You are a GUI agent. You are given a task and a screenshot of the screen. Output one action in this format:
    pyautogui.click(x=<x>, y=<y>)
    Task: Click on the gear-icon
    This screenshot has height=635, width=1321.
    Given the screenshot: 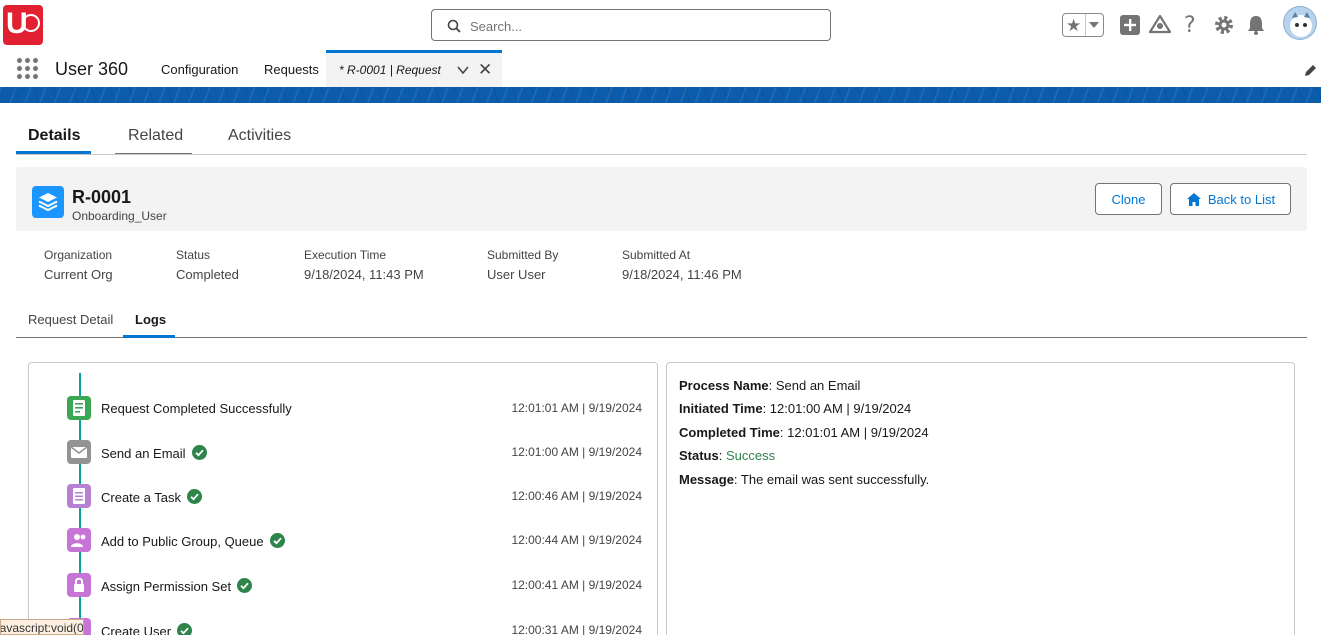 What is the action you would take?
    pyautogui.click(x=1224, y=25)
    